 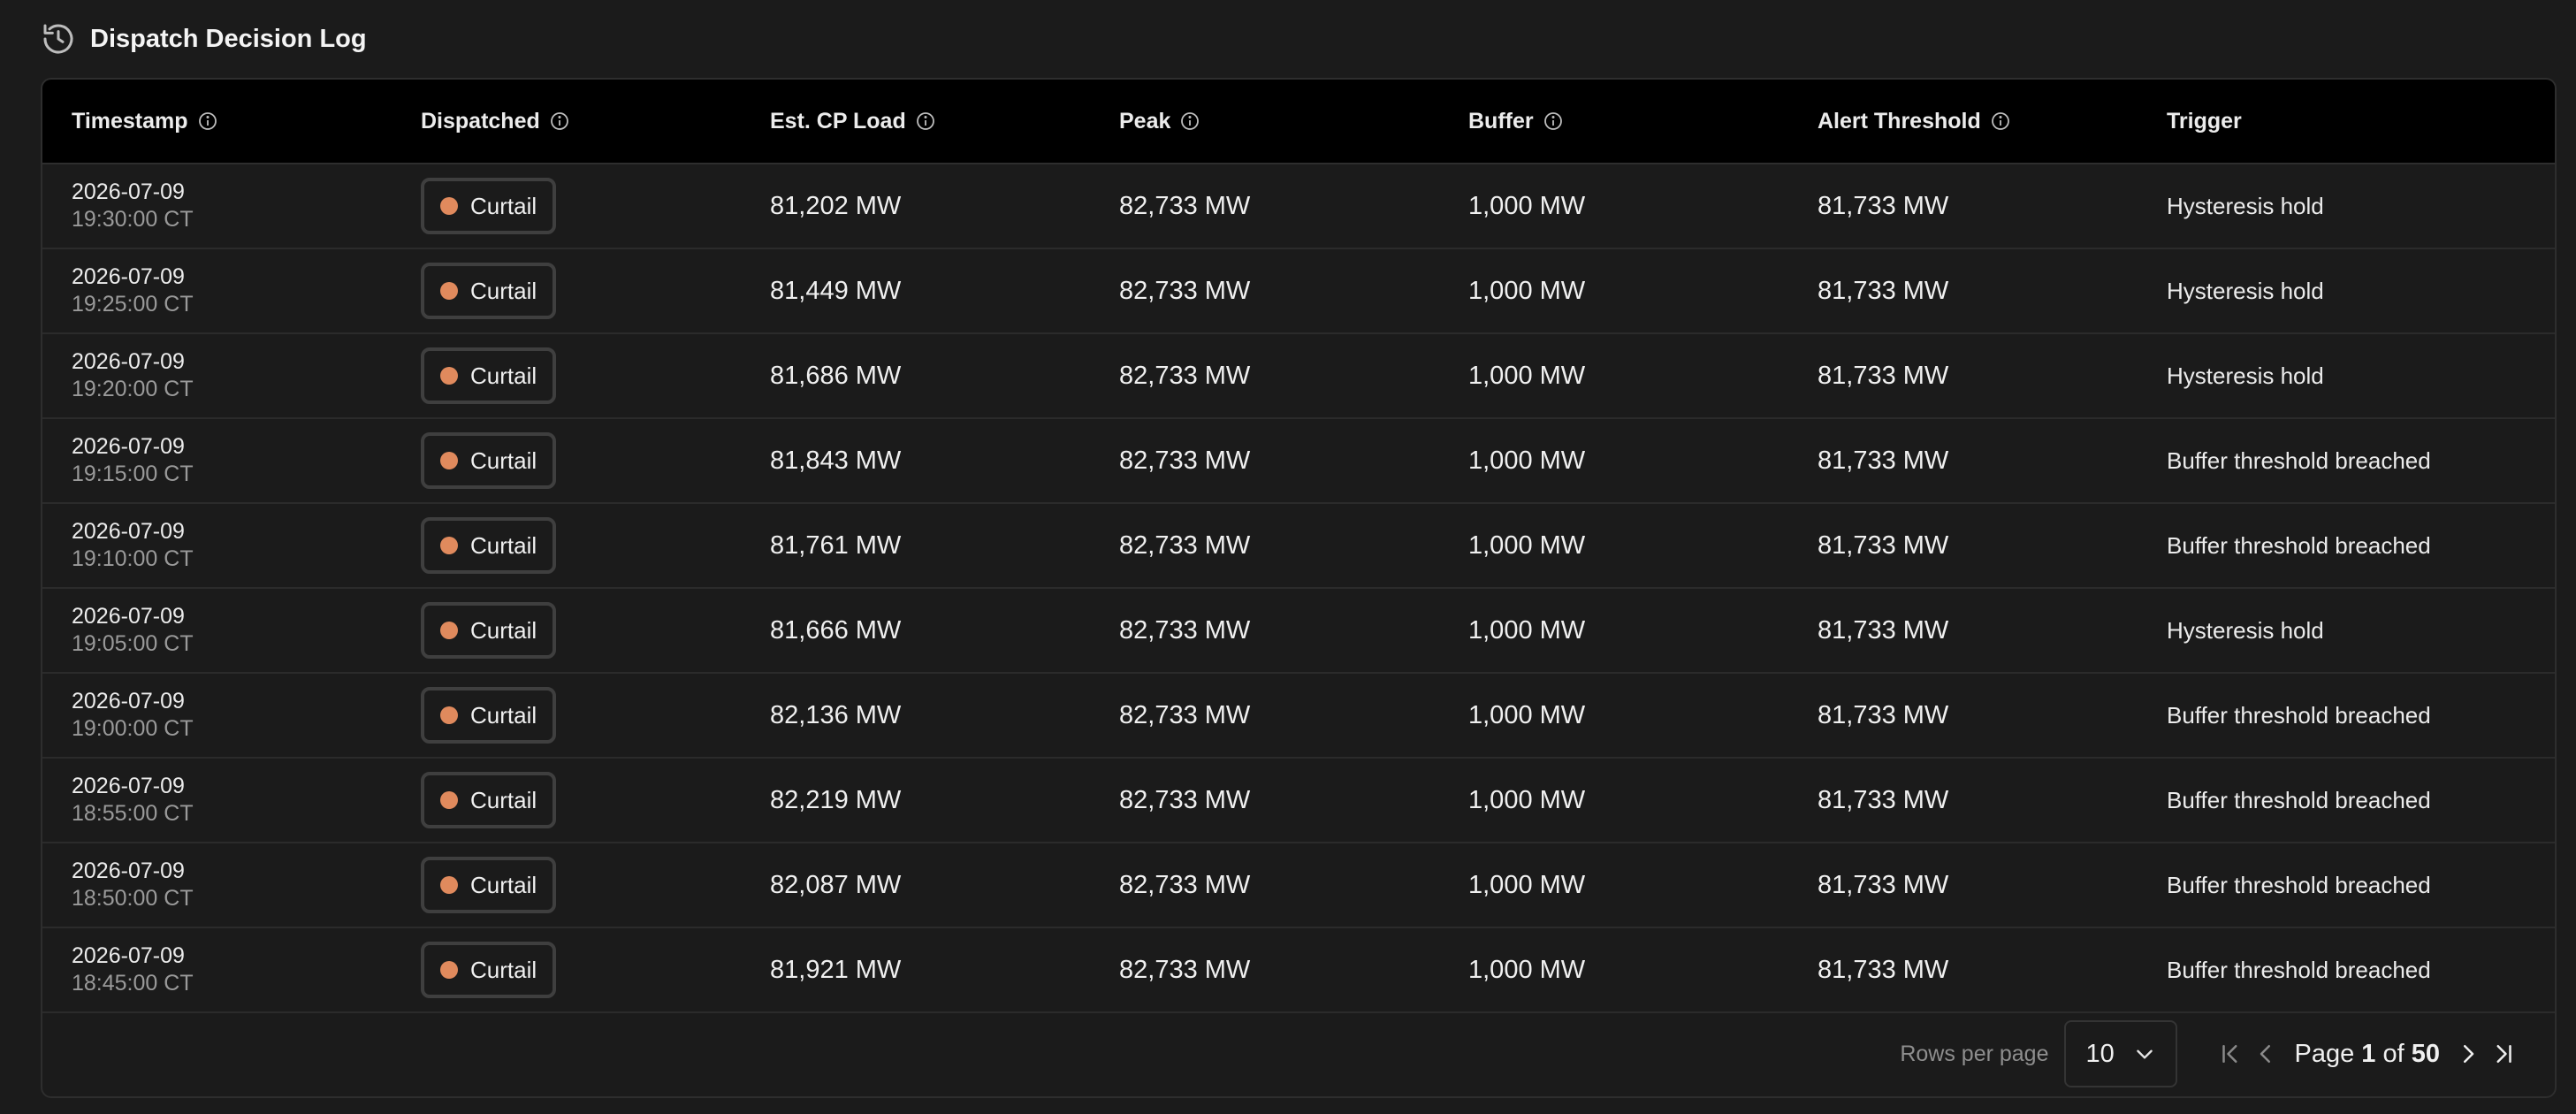 What do you see at coordinates (58, 39) in the screenshot?
I see `history-icon` at bounding box center [58, 39].